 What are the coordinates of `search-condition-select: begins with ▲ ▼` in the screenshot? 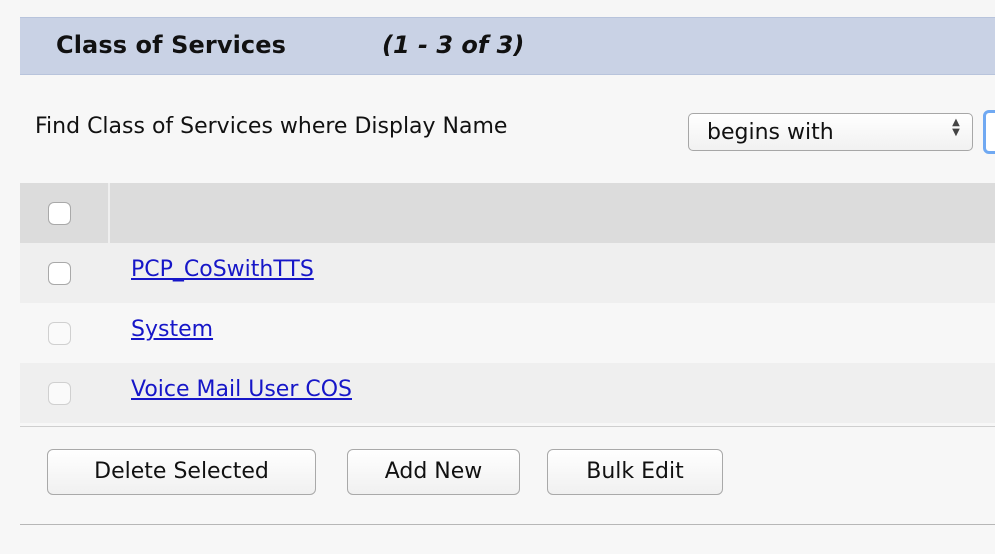 It's located at (830, 132).